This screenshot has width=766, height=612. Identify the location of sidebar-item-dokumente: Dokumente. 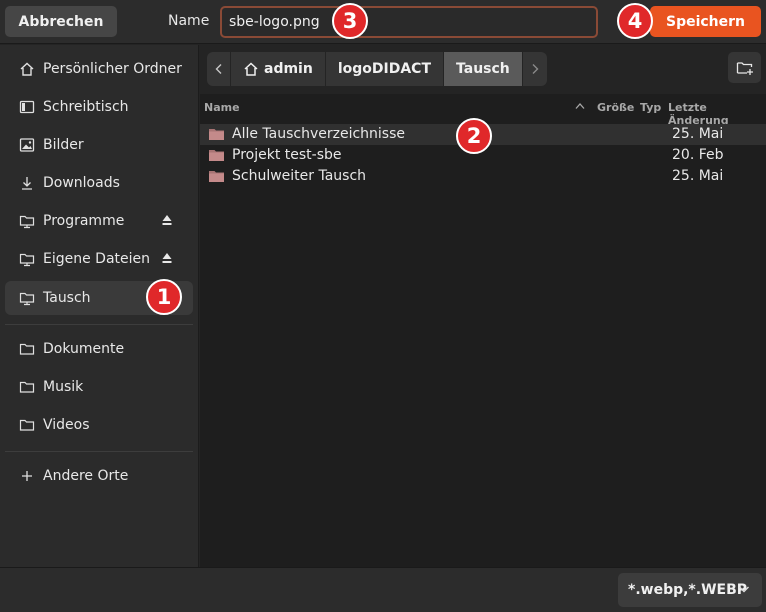
(99, 349).